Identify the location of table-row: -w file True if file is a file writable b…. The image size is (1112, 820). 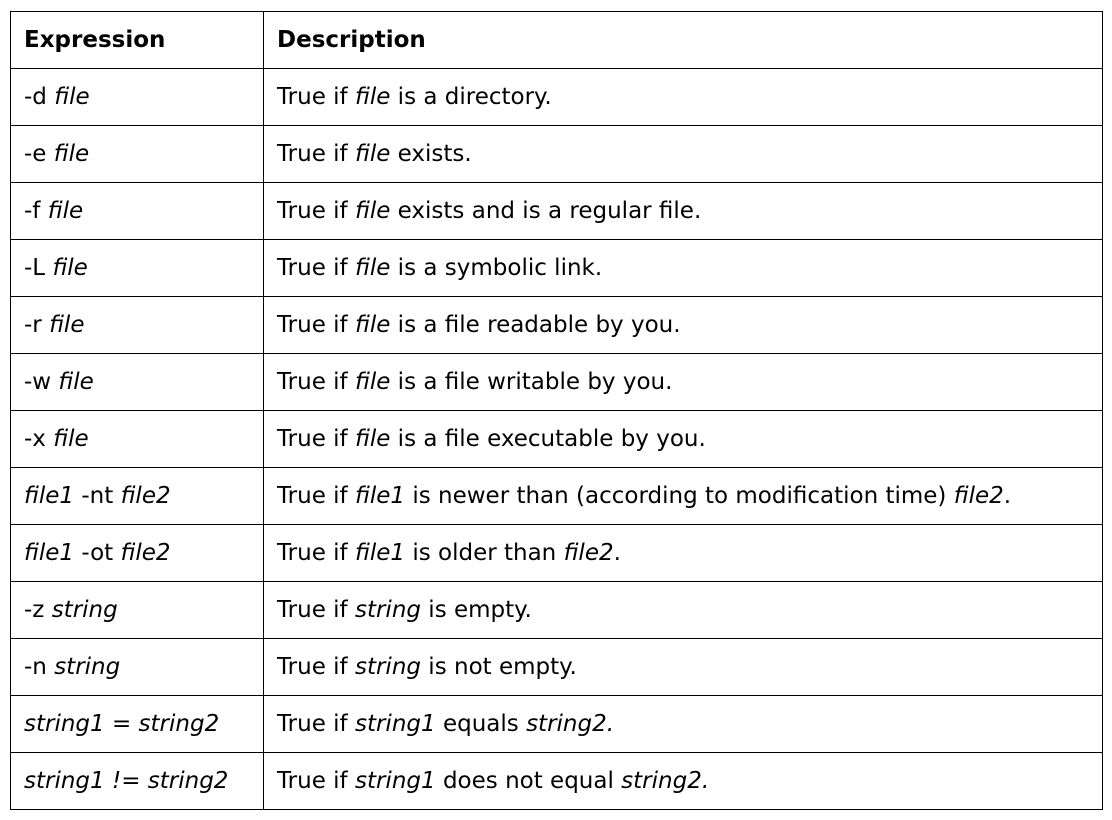
(556, 382).